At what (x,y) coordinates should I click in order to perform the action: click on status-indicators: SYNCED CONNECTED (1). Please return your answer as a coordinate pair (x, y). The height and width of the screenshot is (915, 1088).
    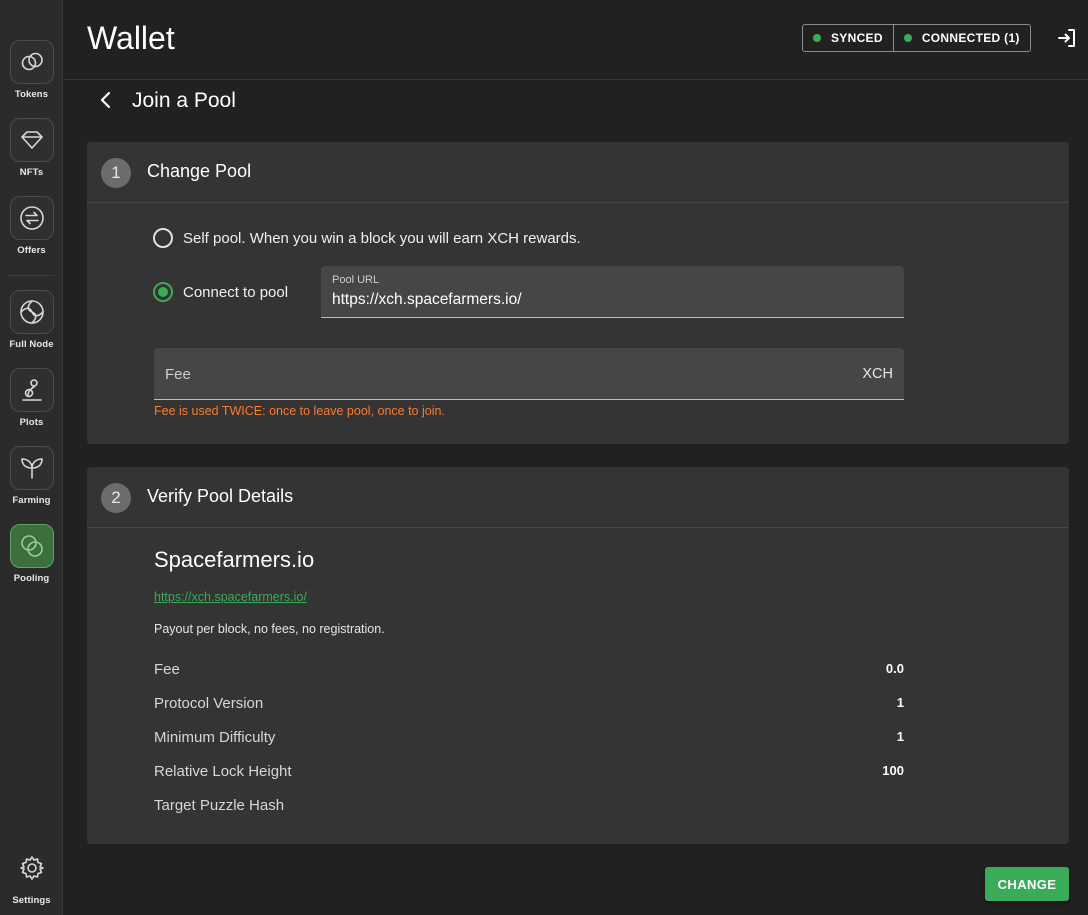
    Looking at the image, I should click on (916, 38).